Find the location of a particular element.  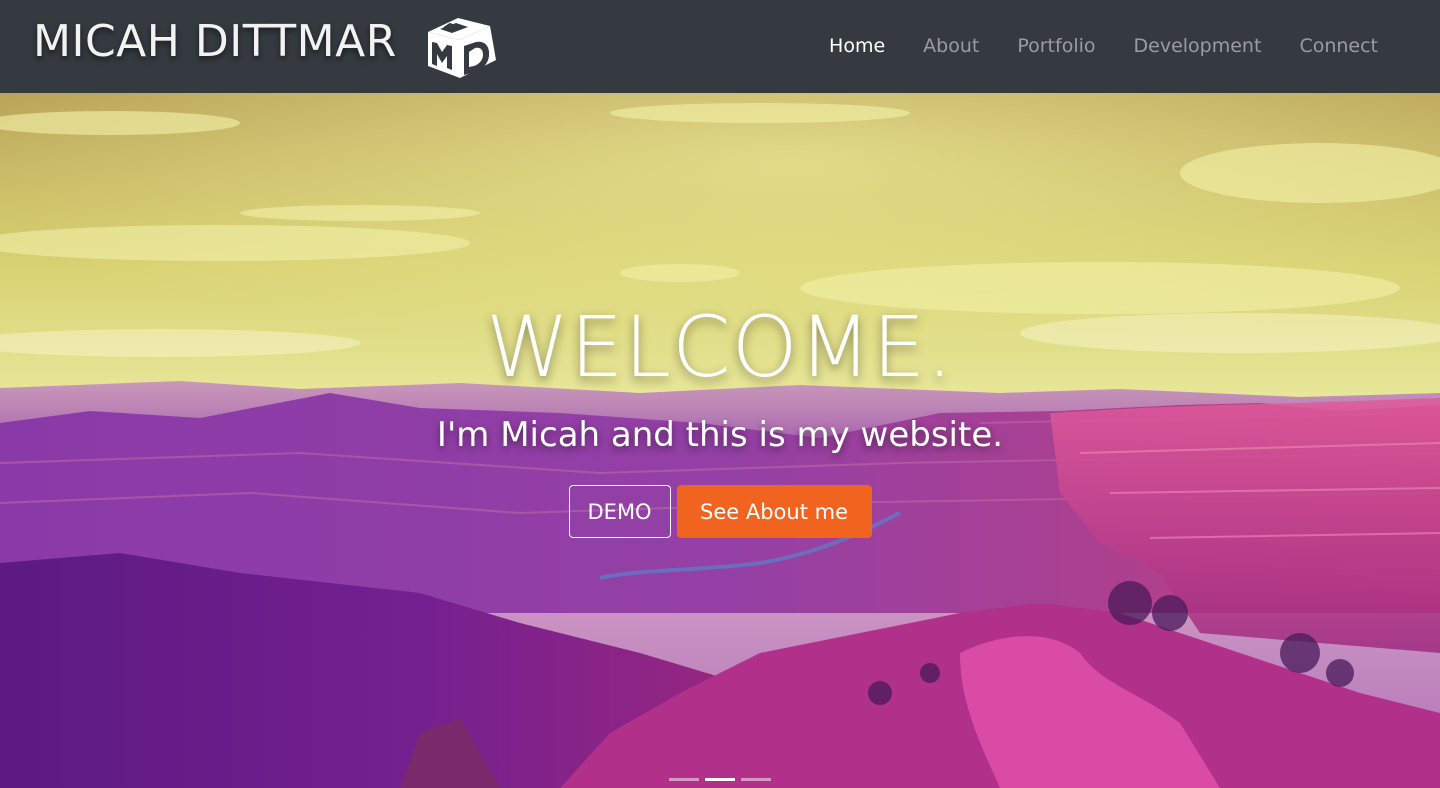

nav-portfolio: Portfolio is located at coordinates (1056, 46).